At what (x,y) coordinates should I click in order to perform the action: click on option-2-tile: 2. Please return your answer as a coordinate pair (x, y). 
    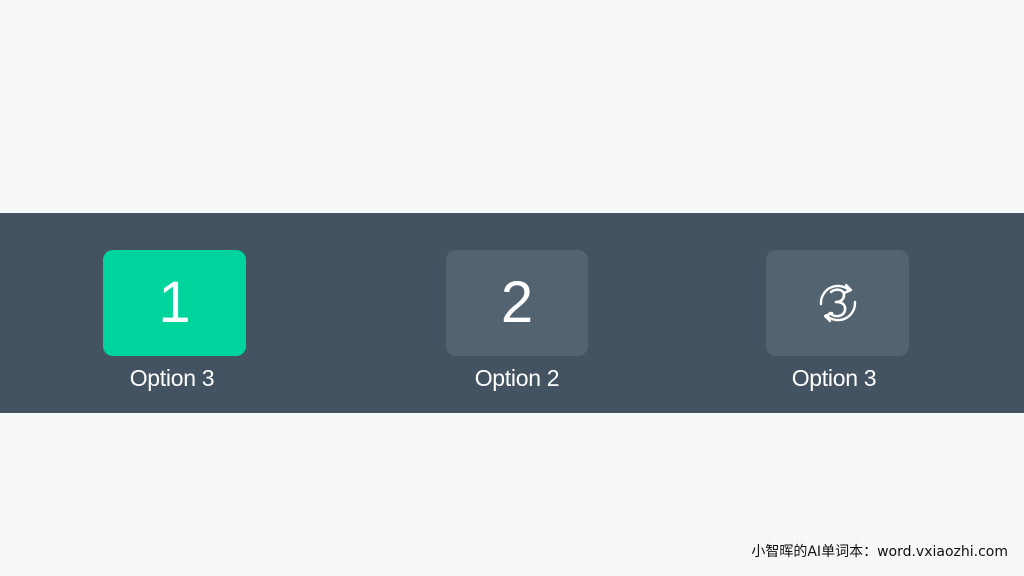
    Looking at the image, I should click on (517, 303).